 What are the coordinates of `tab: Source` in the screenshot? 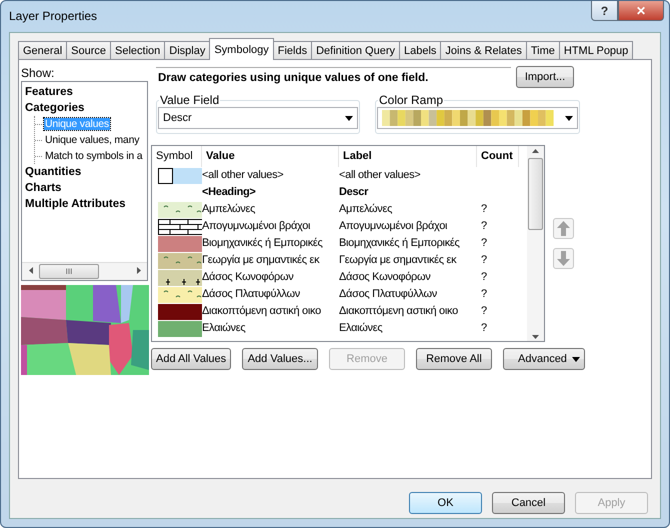 It's located at (88, 50).